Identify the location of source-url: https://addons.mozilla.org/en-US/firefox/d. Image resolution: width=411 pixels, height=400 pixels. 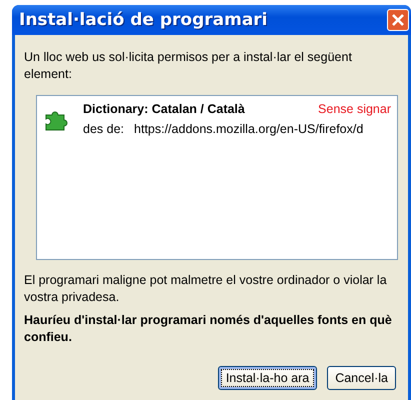
(249, 129).